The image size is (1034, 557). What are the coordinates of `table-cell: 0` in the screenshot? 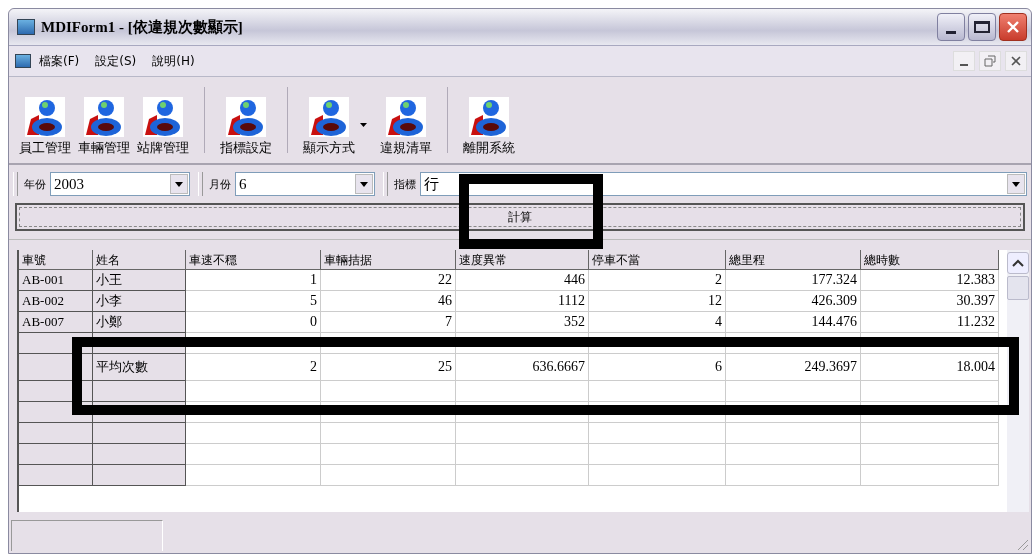 It's located at (253, 322).